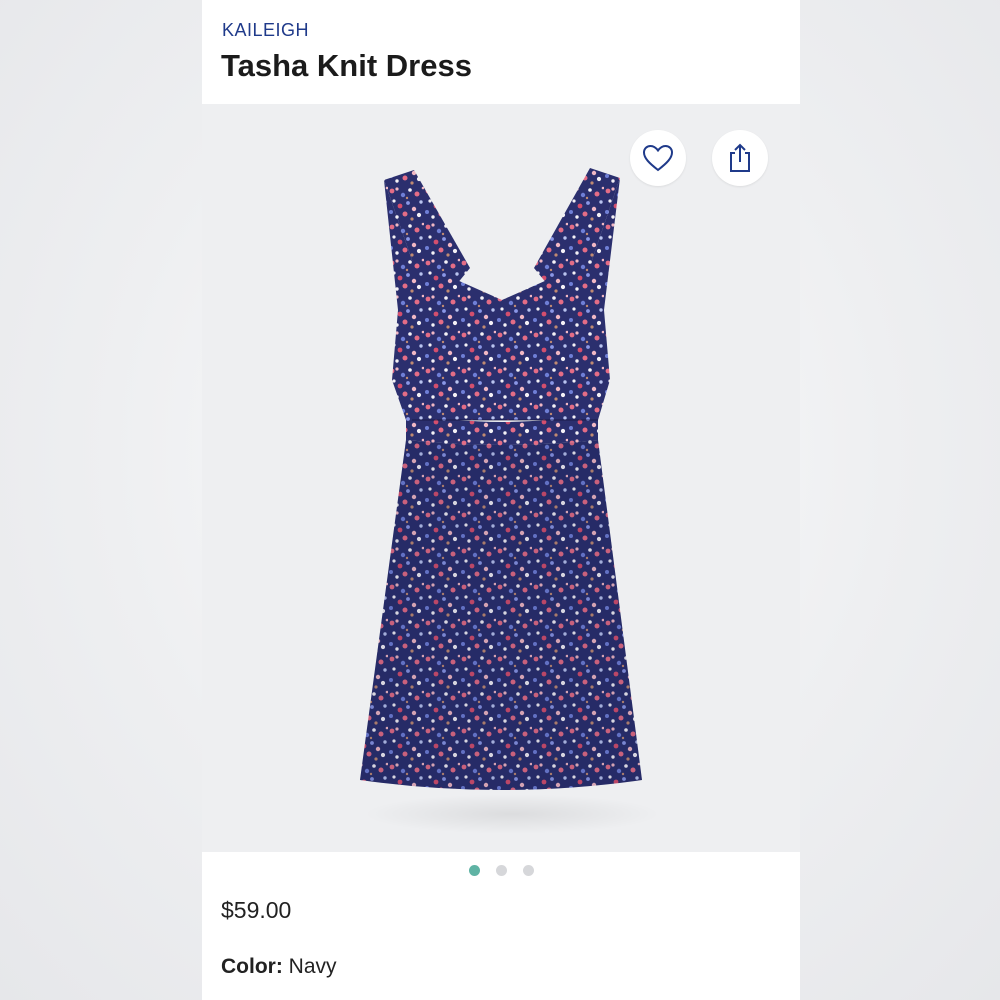 The width and height of the screenshot is (1000, 1000). I want to click on brand-name: KAILEIGH, so click(265, 30).